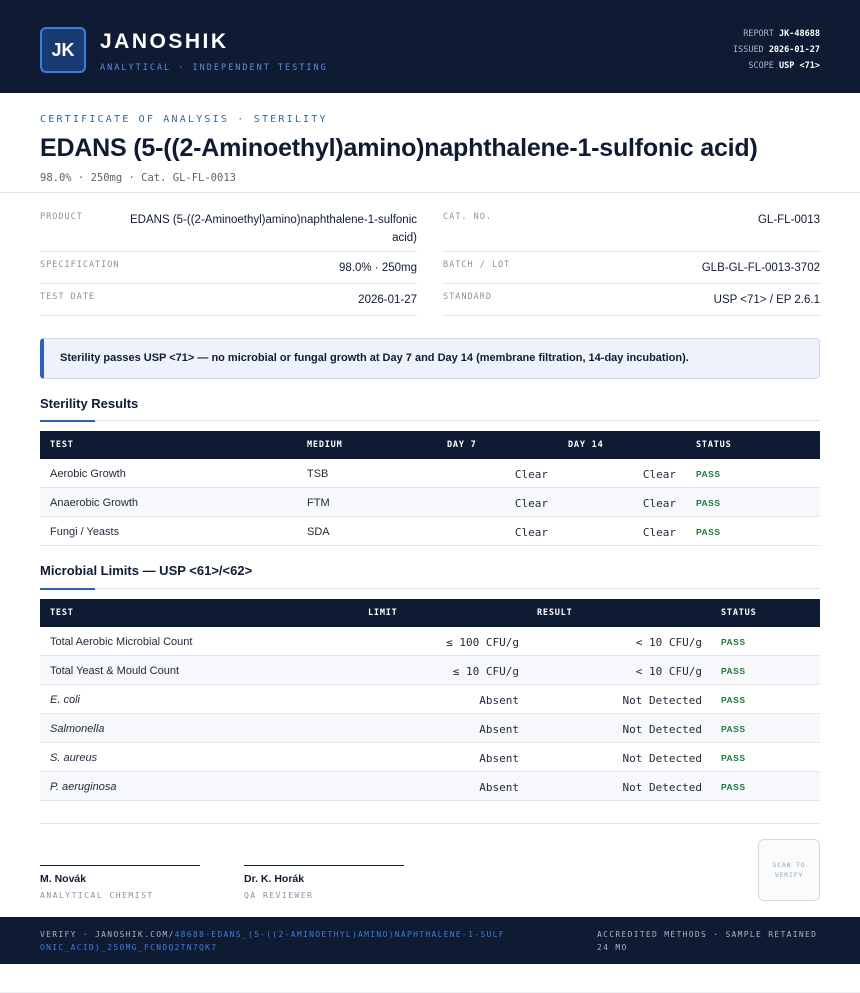 This screenshot has width=860, height=993. Describe the element at coordinates (214, 68) in the screenshot. I see `brand-tagline: ANALYTICAL · INDEPENDENT TESTING` at that location.